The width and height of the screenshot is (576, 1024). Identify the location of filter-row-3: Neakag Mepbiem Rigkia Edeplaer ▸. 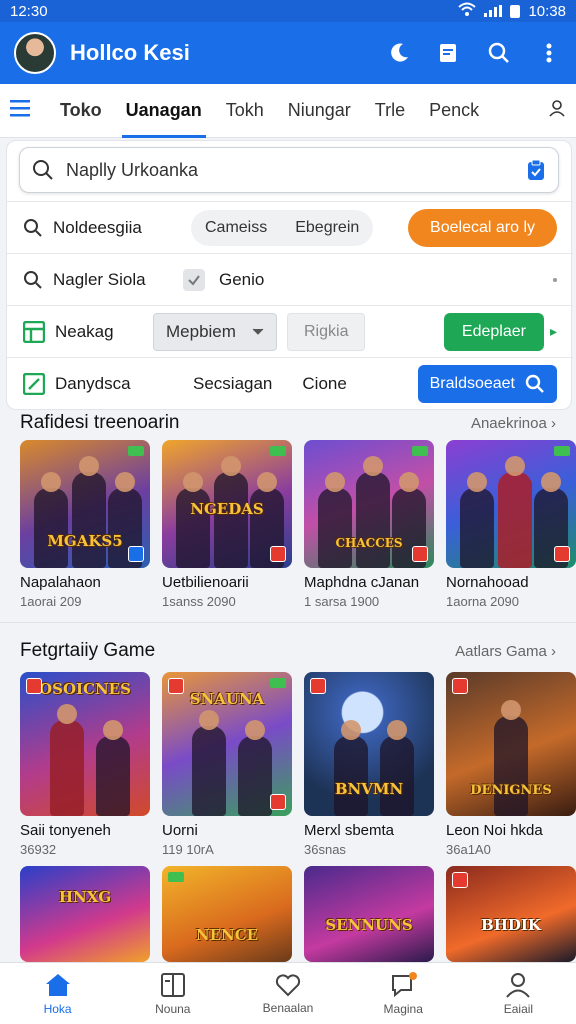
(290, 331).